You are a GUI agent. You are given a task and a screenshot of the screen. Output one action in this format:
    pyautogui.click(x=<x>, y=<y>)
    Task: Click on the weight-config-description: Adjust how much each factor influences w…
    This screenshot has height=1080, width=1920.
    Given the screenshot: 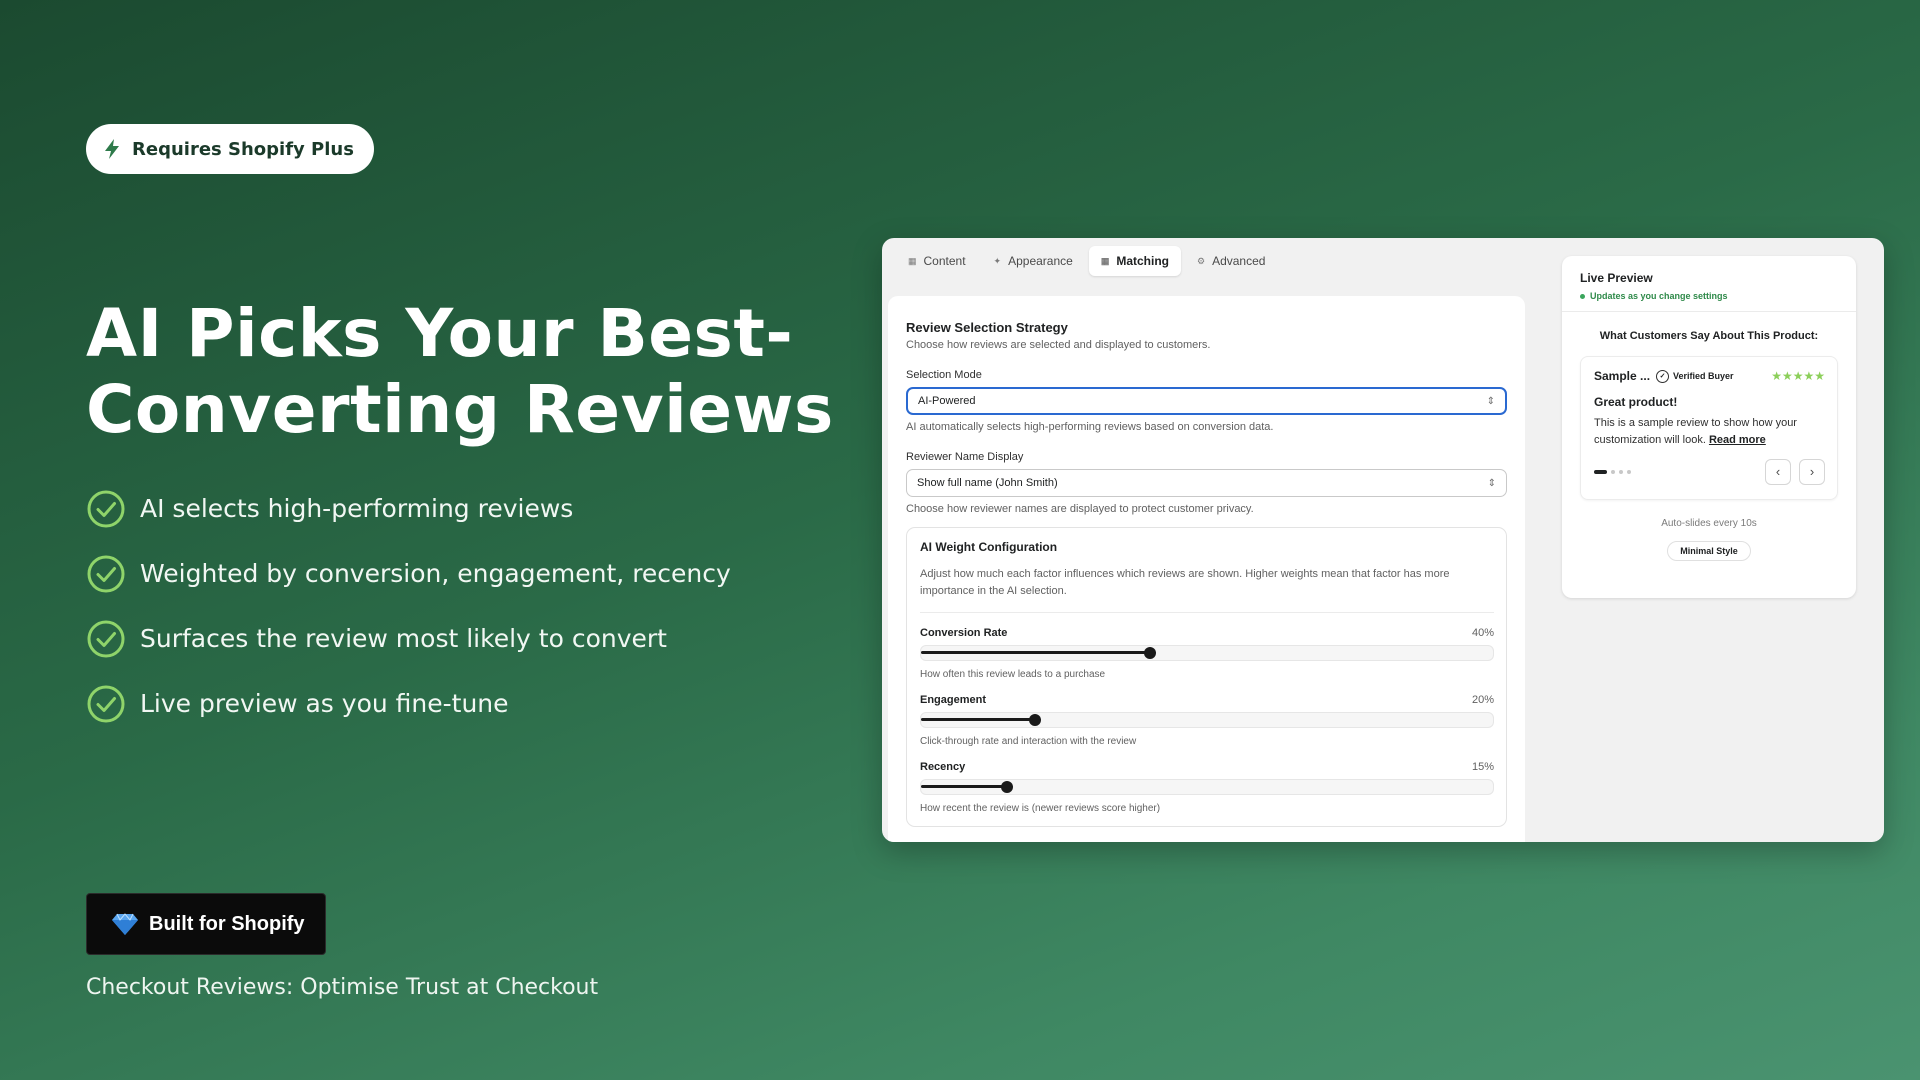 What is the action you would take?
    pyautogui.click(x=1185, y=582)
    